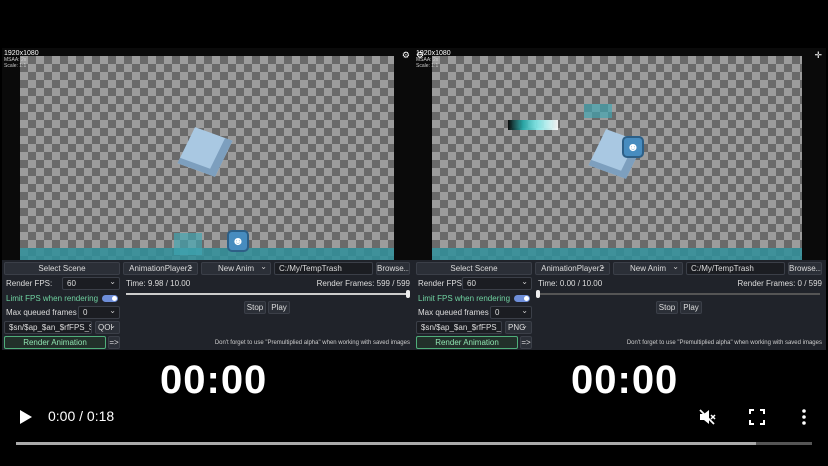 This screenshot has width=828, height=466. What do you see at coordinates (81, 416) in the screenshot?
I see `playback-time: 0:00 / 0:18` at bounding box center [81, 416].